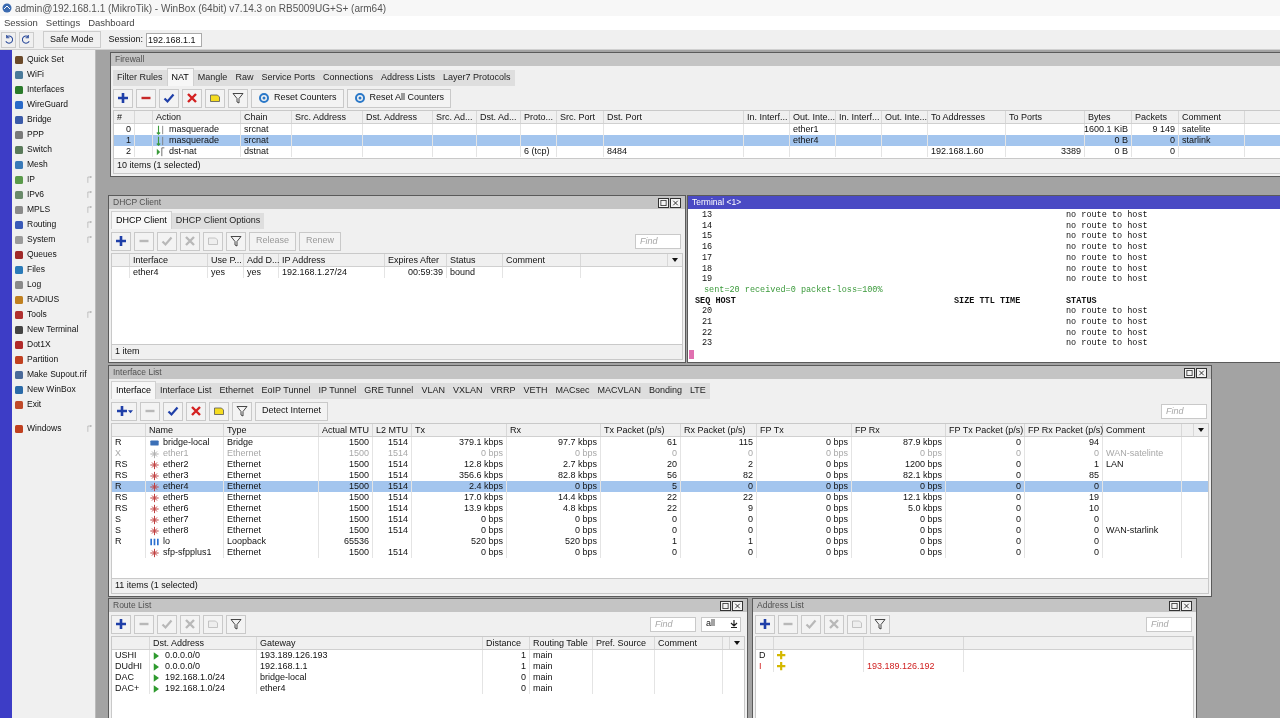  Describe the element at coordinates (63, 23) in the screenshot. I see `menu-item: Settings` at that location.